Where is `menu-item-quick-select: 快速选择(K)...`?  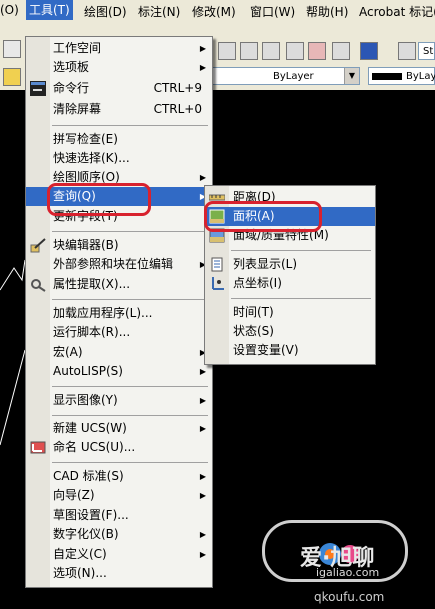 menu-item-quick-select: 快速选择(K)... is located at coordinates (119, 158).